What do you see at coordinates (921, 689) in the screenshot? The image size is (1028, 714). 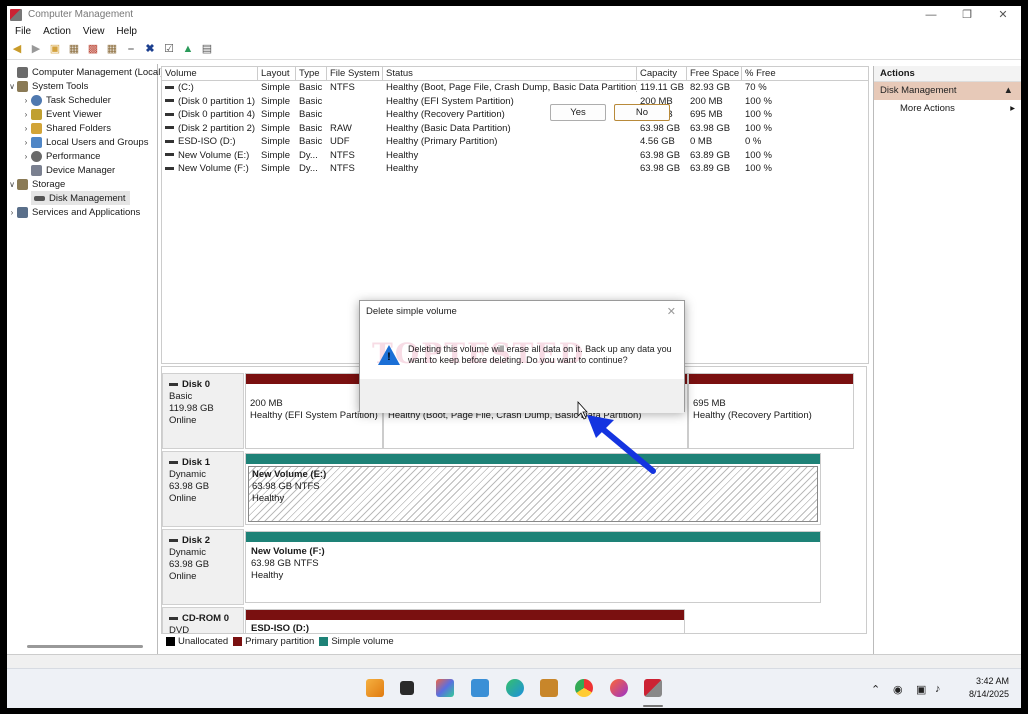 I see `display-icon: ▣` at bounding box center [921, 689].